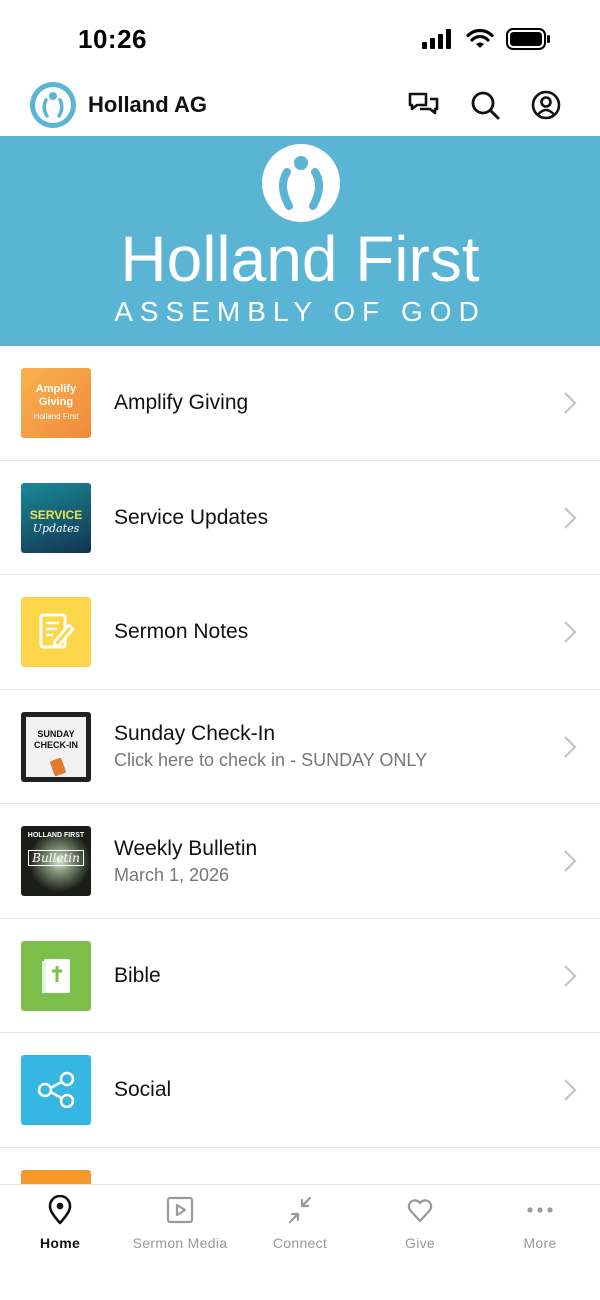 This screenshot has height=1300, width=600. What do you see at coordinates (143, 1089) in the screenshot?
I see `list-item-title: Social` at bounding box center [143, 1089].